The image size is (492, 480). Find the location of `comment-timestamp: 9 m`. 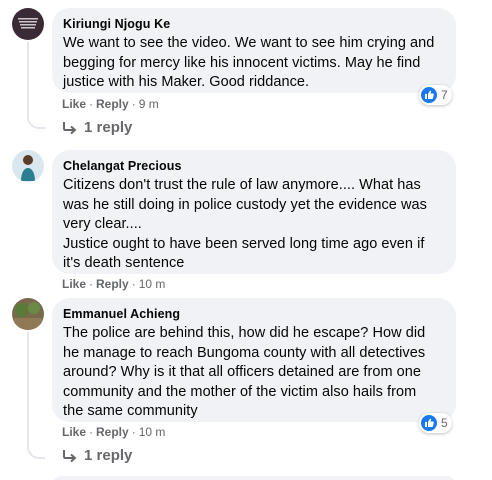

comment-timestamp: 9 m is located at coordinates (149, 104).